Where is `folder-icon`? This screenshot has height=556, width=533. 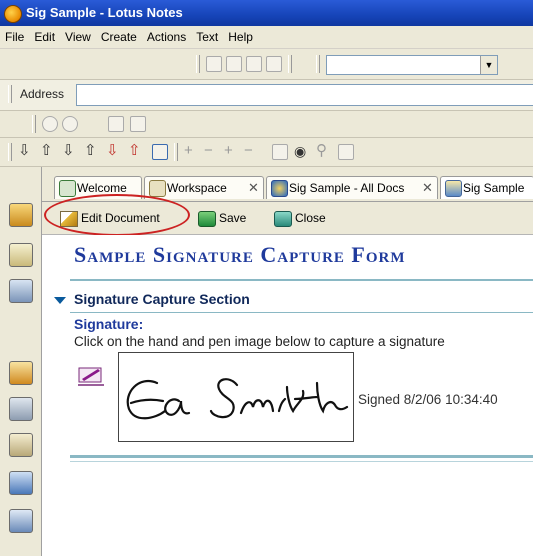 folder-icon is located at coordinates (21, 445).